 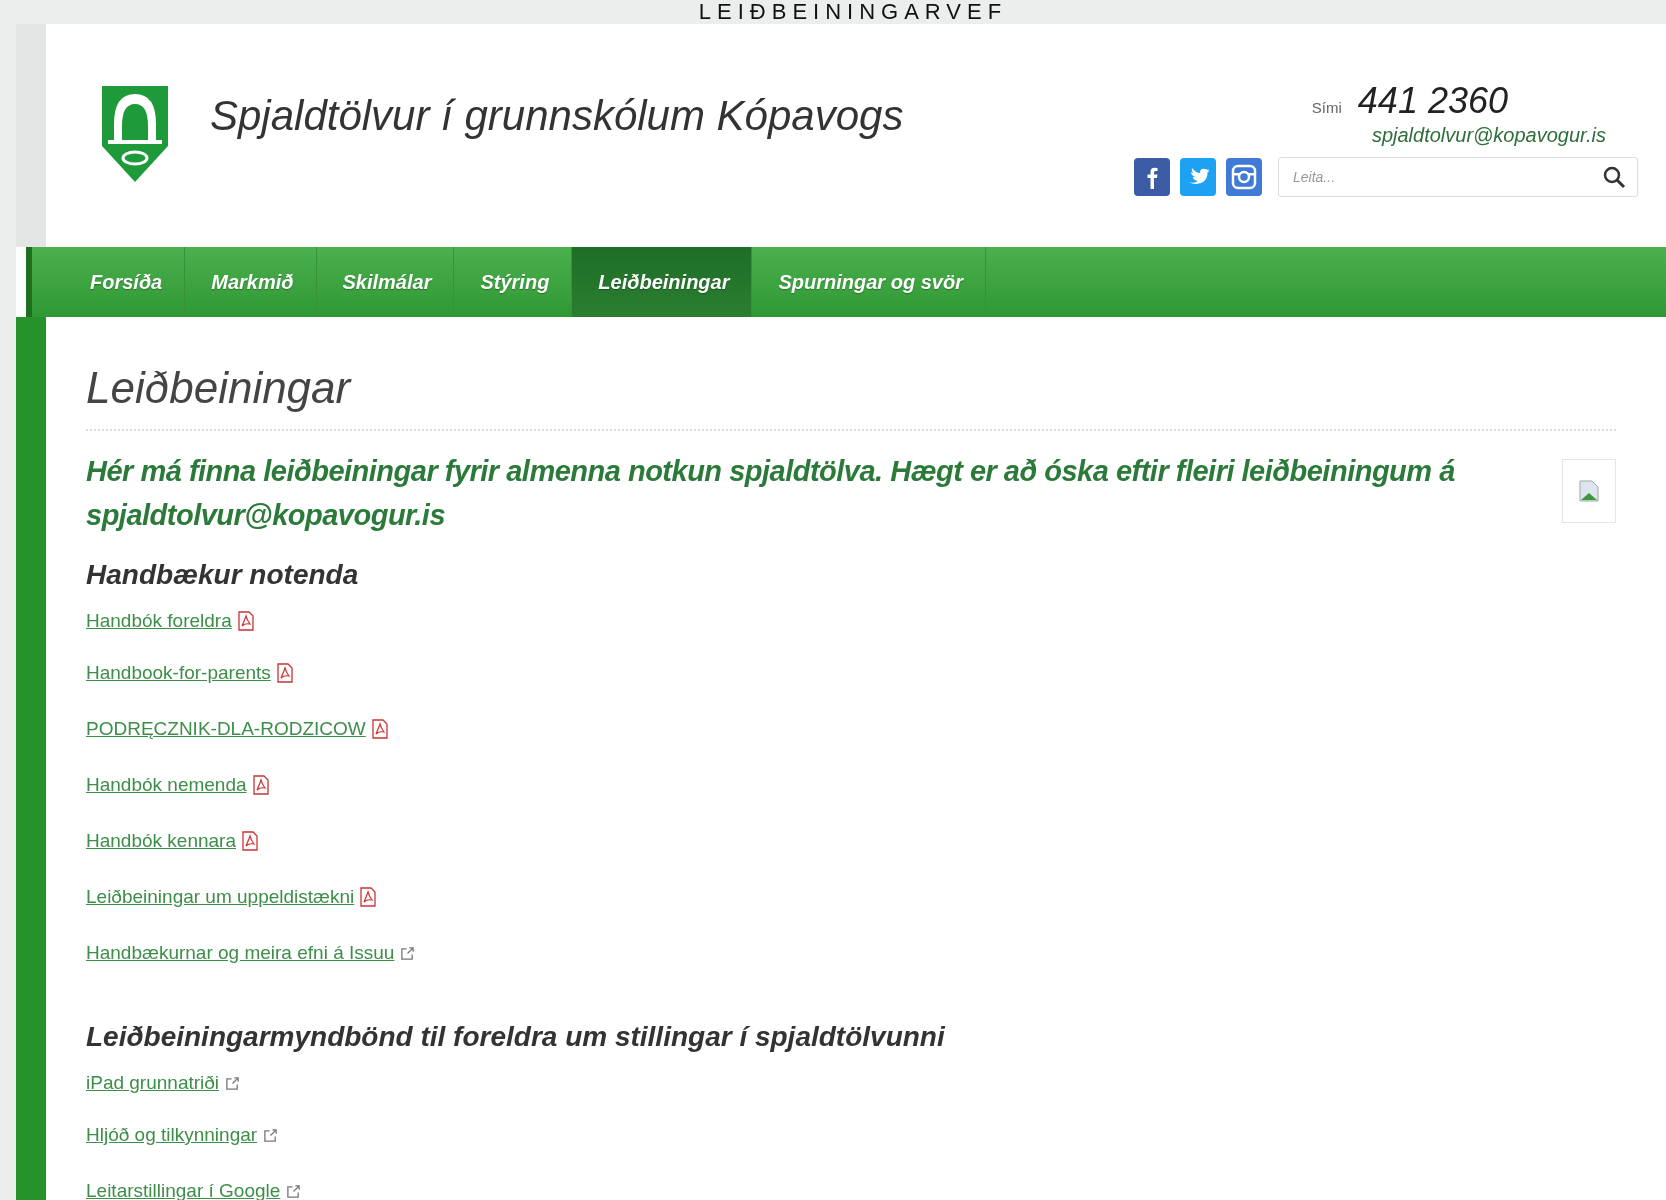 I want to click on broken-image-icon, so click(x=1589, y=491).